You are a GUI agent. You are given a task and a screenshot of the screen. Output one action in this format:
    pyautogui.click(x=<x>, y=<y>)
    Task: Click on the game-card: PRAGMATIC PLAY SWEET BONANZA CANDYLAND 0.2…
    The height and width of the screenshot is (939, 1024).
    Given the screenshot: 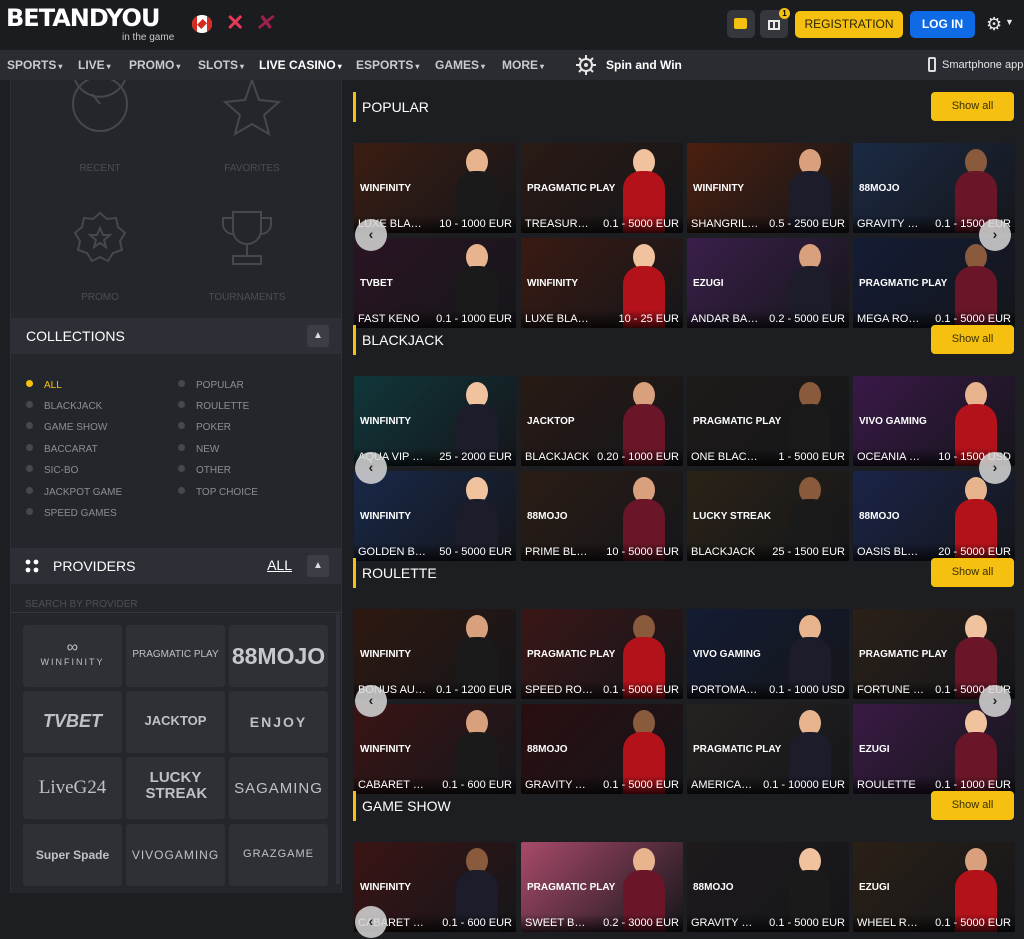 What is the action you would take?
    pyautogui.click(x=602, y=887)
    